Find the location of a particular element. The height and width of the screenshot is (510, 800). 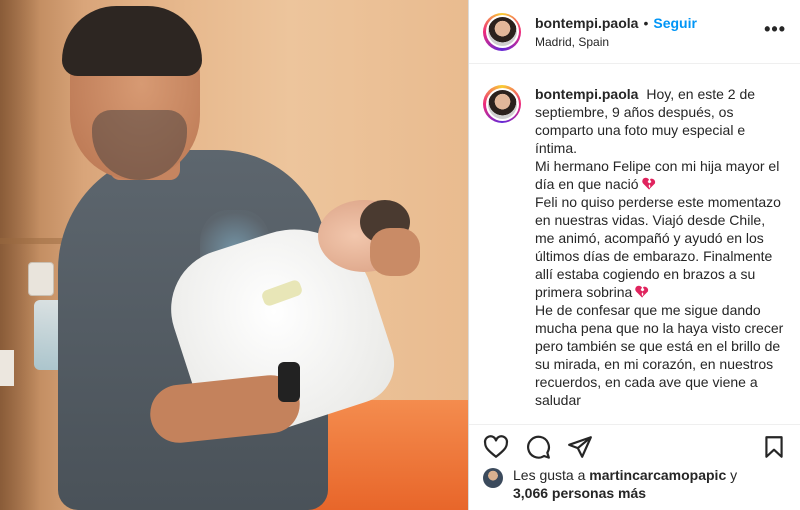

avatar-ring-inner is located at coordinates (502, 31).